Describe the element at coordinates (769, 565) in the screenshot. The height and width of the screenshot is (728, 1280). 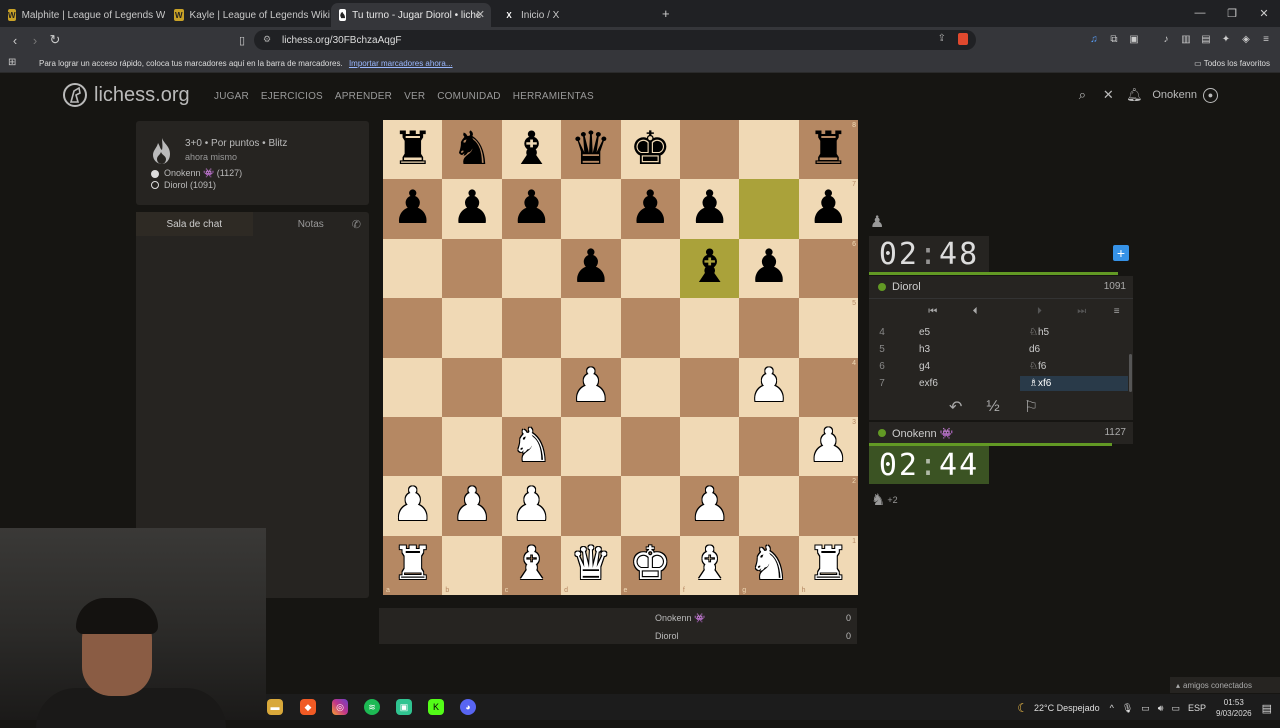
I see `square-g1: ♞ g` at that location.